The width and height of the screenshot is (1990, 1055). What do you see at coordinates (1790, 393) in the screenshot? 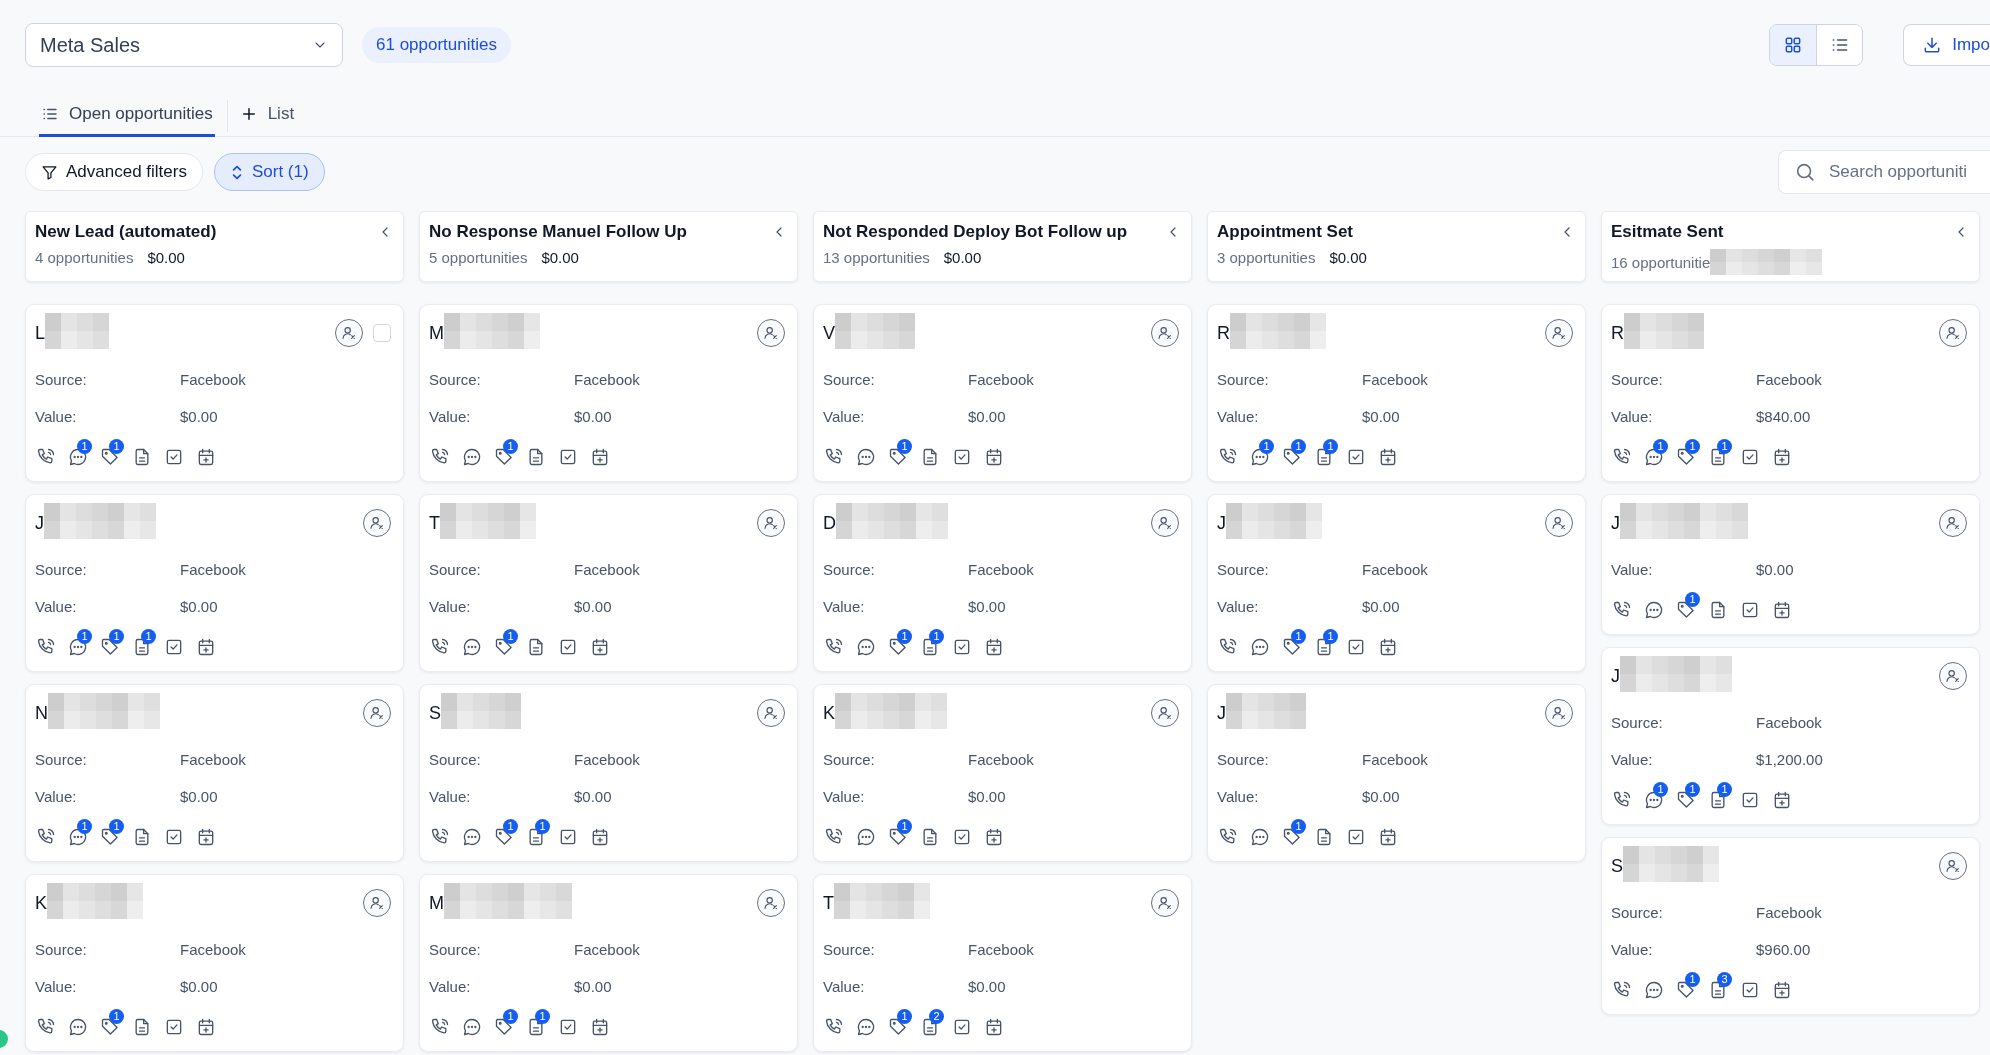
I see `opportunity-card: R Source: Facebook Value: $840.00 1 1 1` at bounding box center [1790, 393].